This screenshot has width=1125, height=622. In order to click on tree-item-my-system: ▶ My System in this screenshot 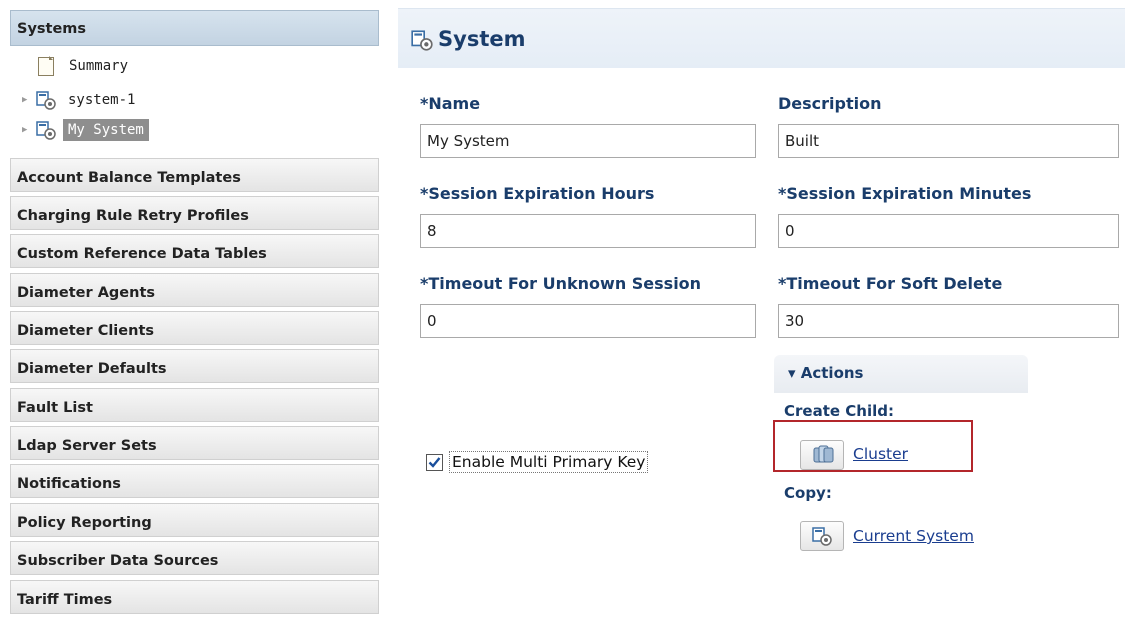, I will do `click(85, 130)`.